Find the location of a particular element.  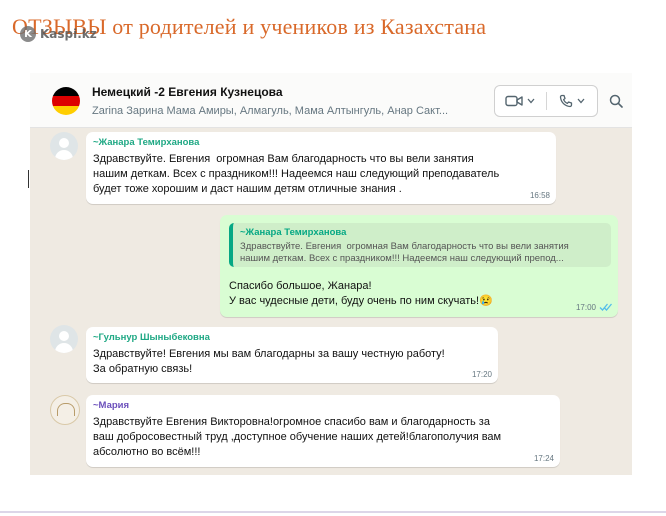

call-controls is located at coordinates (546, 101).